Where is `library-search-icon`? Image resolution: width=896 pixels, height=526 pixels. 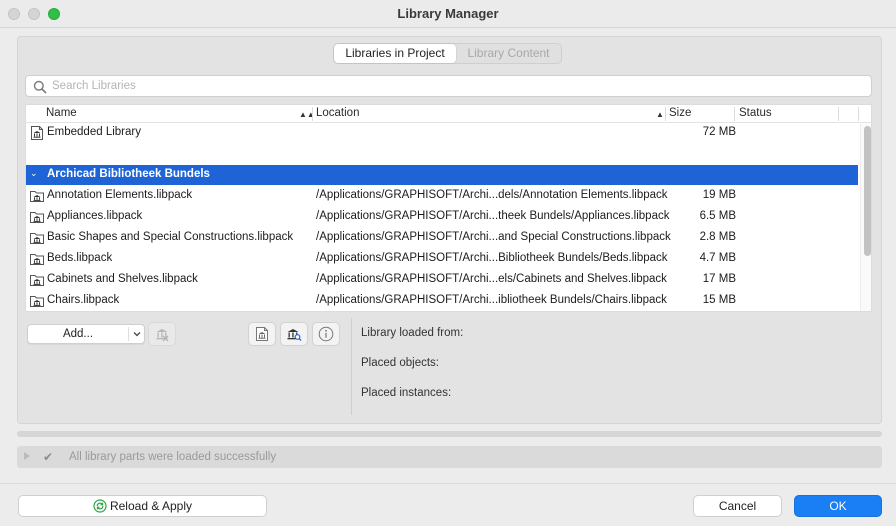 library-search-icon is located at coordinates (294, 335).